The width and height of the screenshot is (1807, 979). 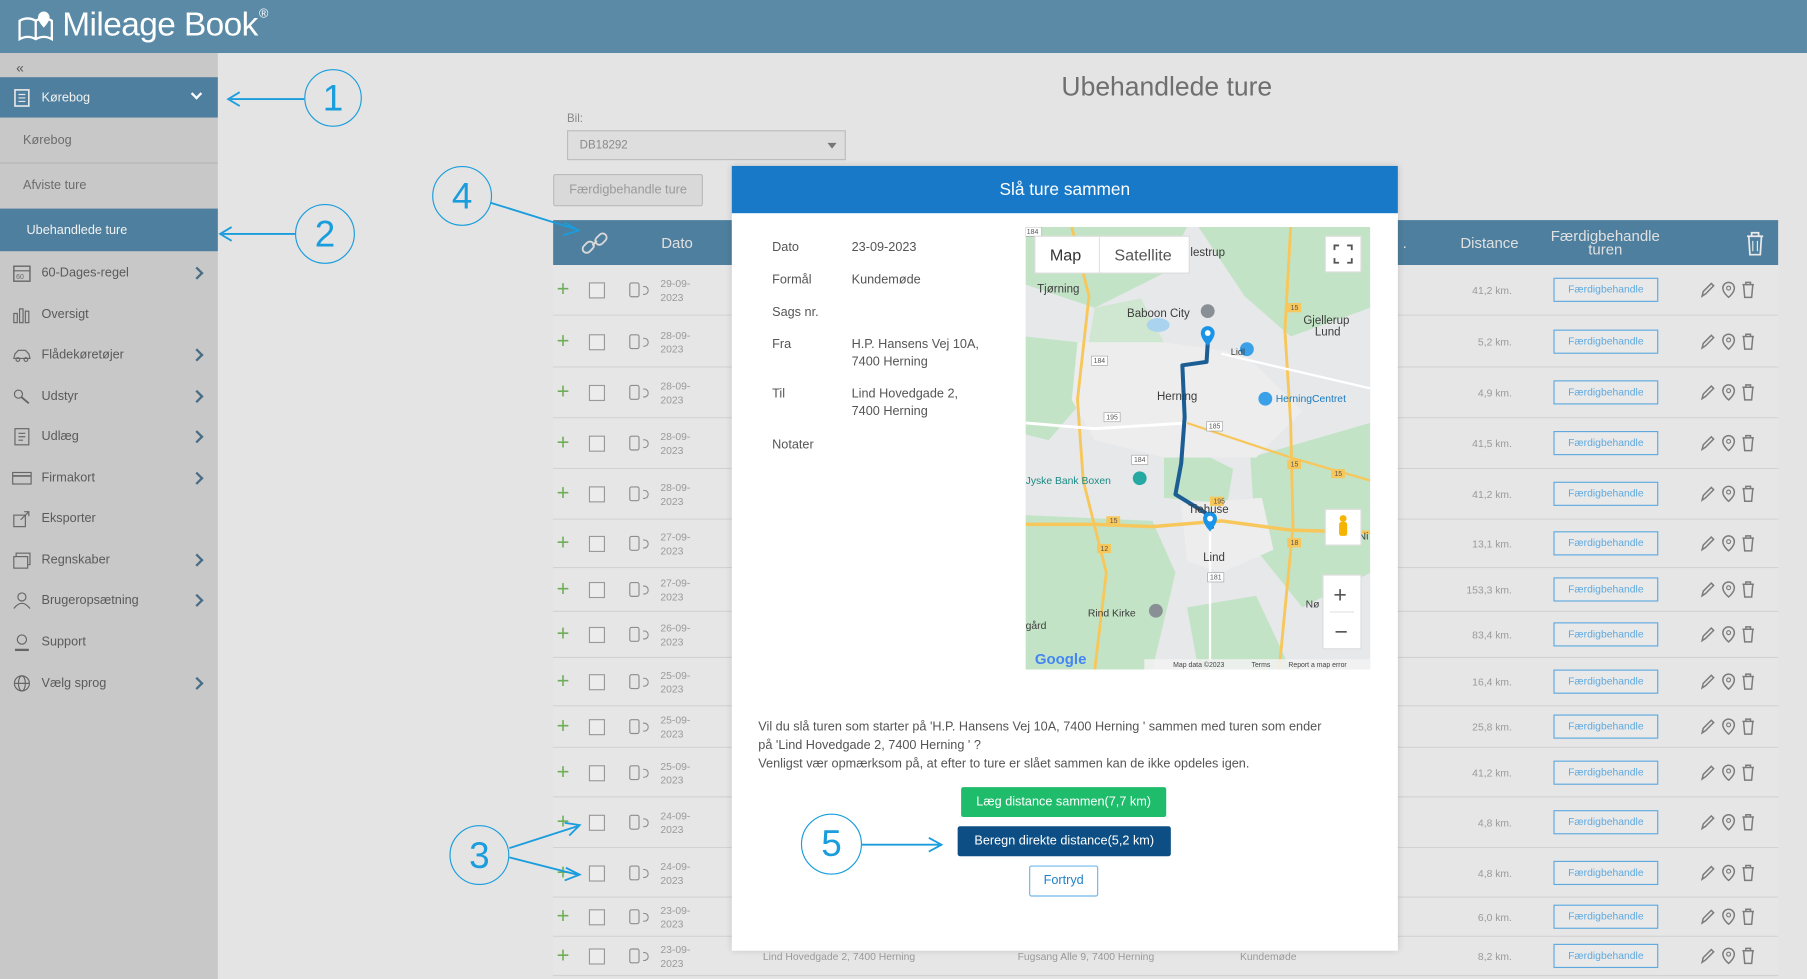 What do you see at coordinates (1064, 881) in the screenshot?
I see `cancel-button: Fortryd` at bounding box center [1064, 881].